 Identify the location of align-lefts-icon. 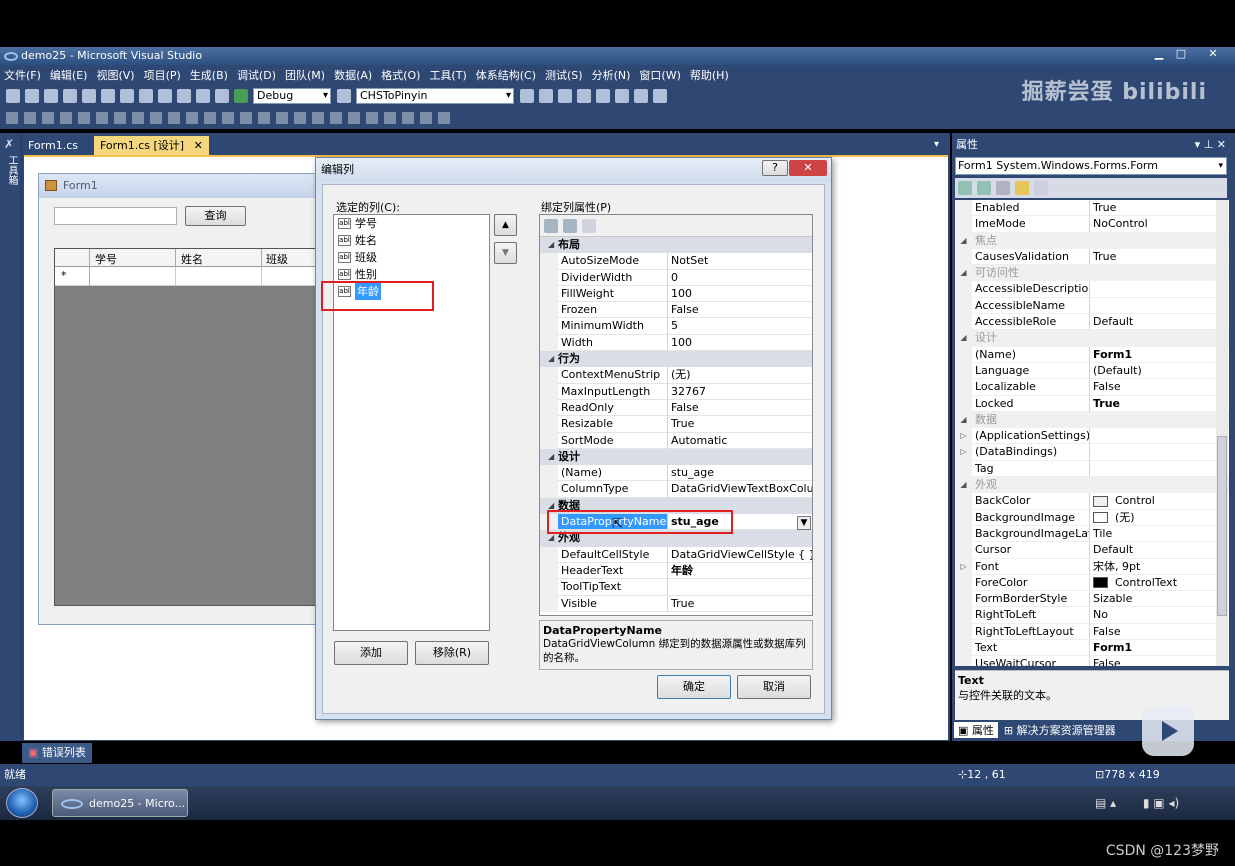
(30, 118).